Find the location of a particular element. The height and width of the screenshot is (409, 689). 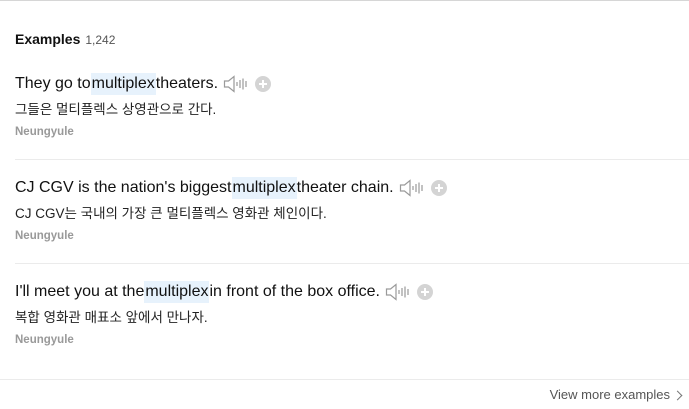

sentence-text-before: They go to is located at coordinates (53, 83).